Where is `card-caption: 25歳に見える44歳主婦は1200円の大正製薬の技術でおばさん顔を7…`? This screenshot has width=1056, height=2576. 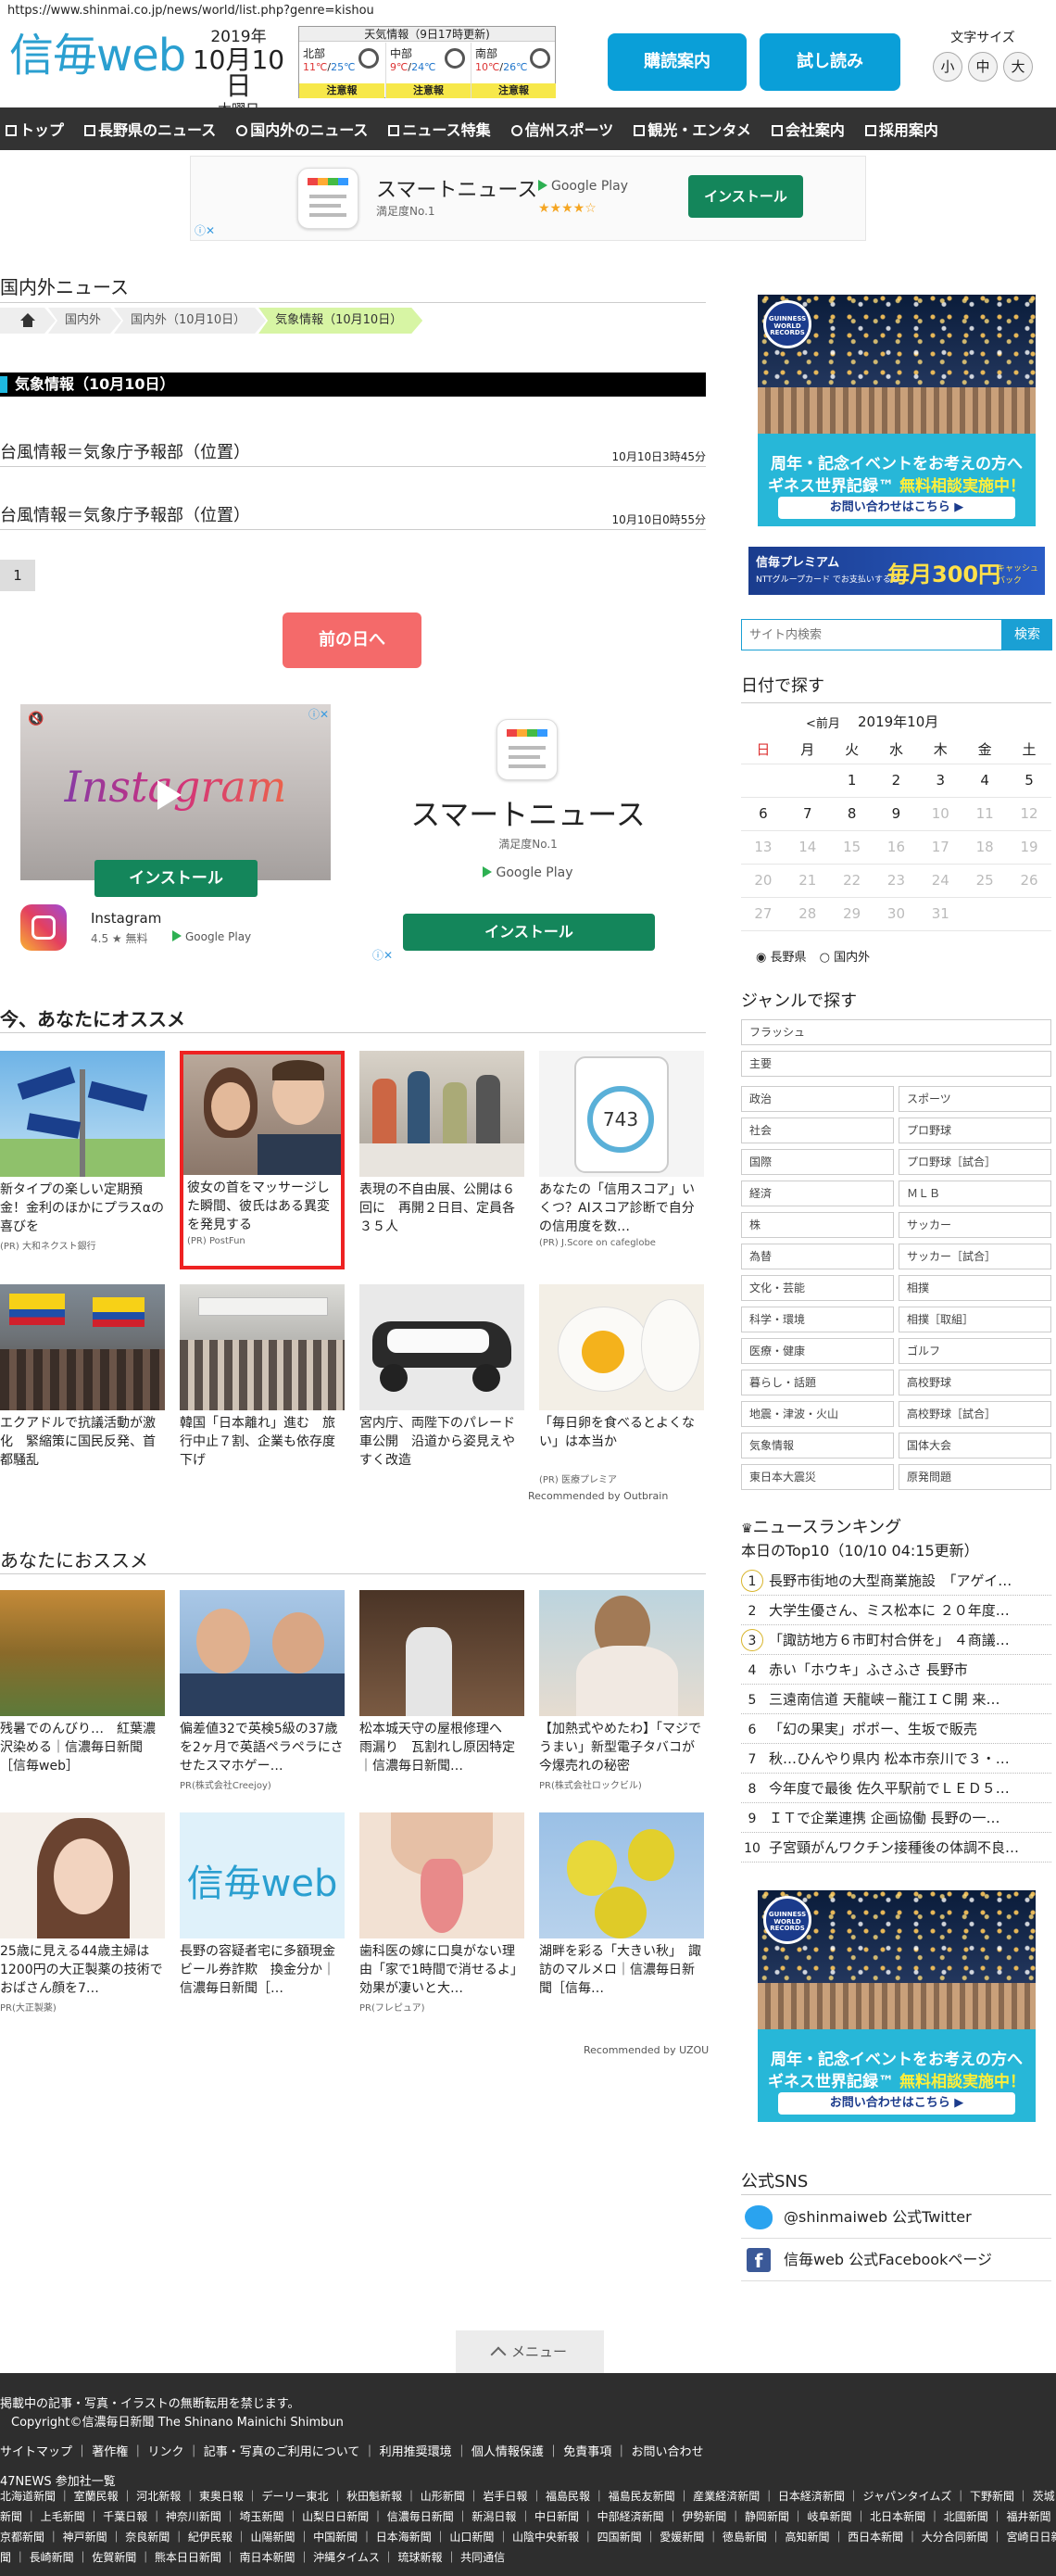 card-caption: 25歳に見える44歳主婦は1200円の大正製薬の技術でおばさん顔を7… is located at coordinates (82, 1970).